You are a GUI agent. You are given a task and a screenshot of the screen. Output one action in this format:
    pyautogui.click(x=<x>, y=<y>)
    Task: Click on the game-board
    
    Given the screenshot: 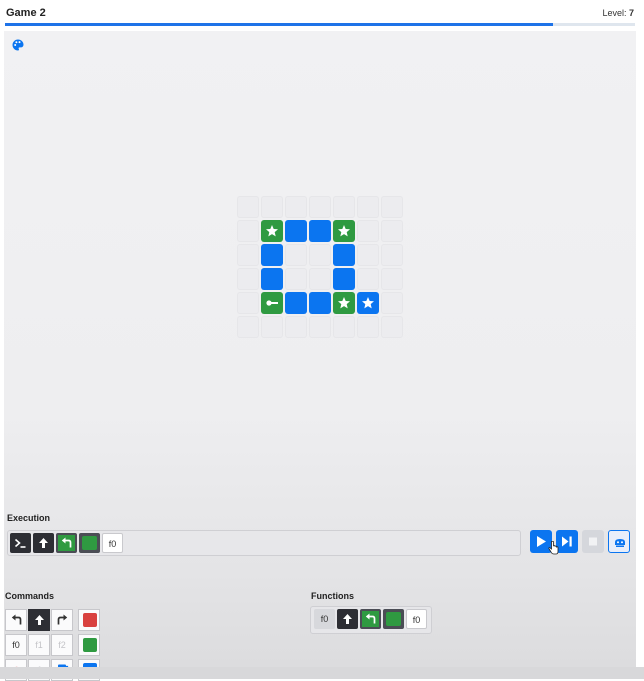 What is the action you would take?
    pyautogui.click(x=321, y=272)
    